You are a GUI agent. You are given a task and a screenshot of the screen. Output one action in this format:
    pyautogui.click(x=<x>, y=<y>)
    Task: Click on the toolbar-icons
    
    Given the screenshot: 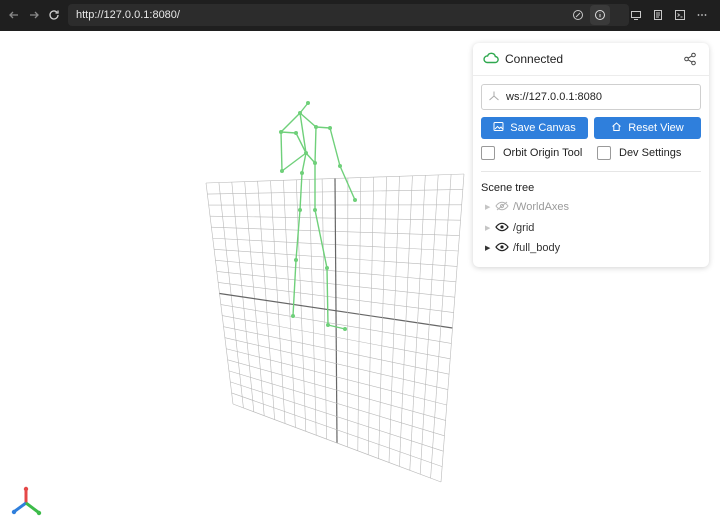 What is the action you would take?
    pyautogui.click(x=640, y=15)
    